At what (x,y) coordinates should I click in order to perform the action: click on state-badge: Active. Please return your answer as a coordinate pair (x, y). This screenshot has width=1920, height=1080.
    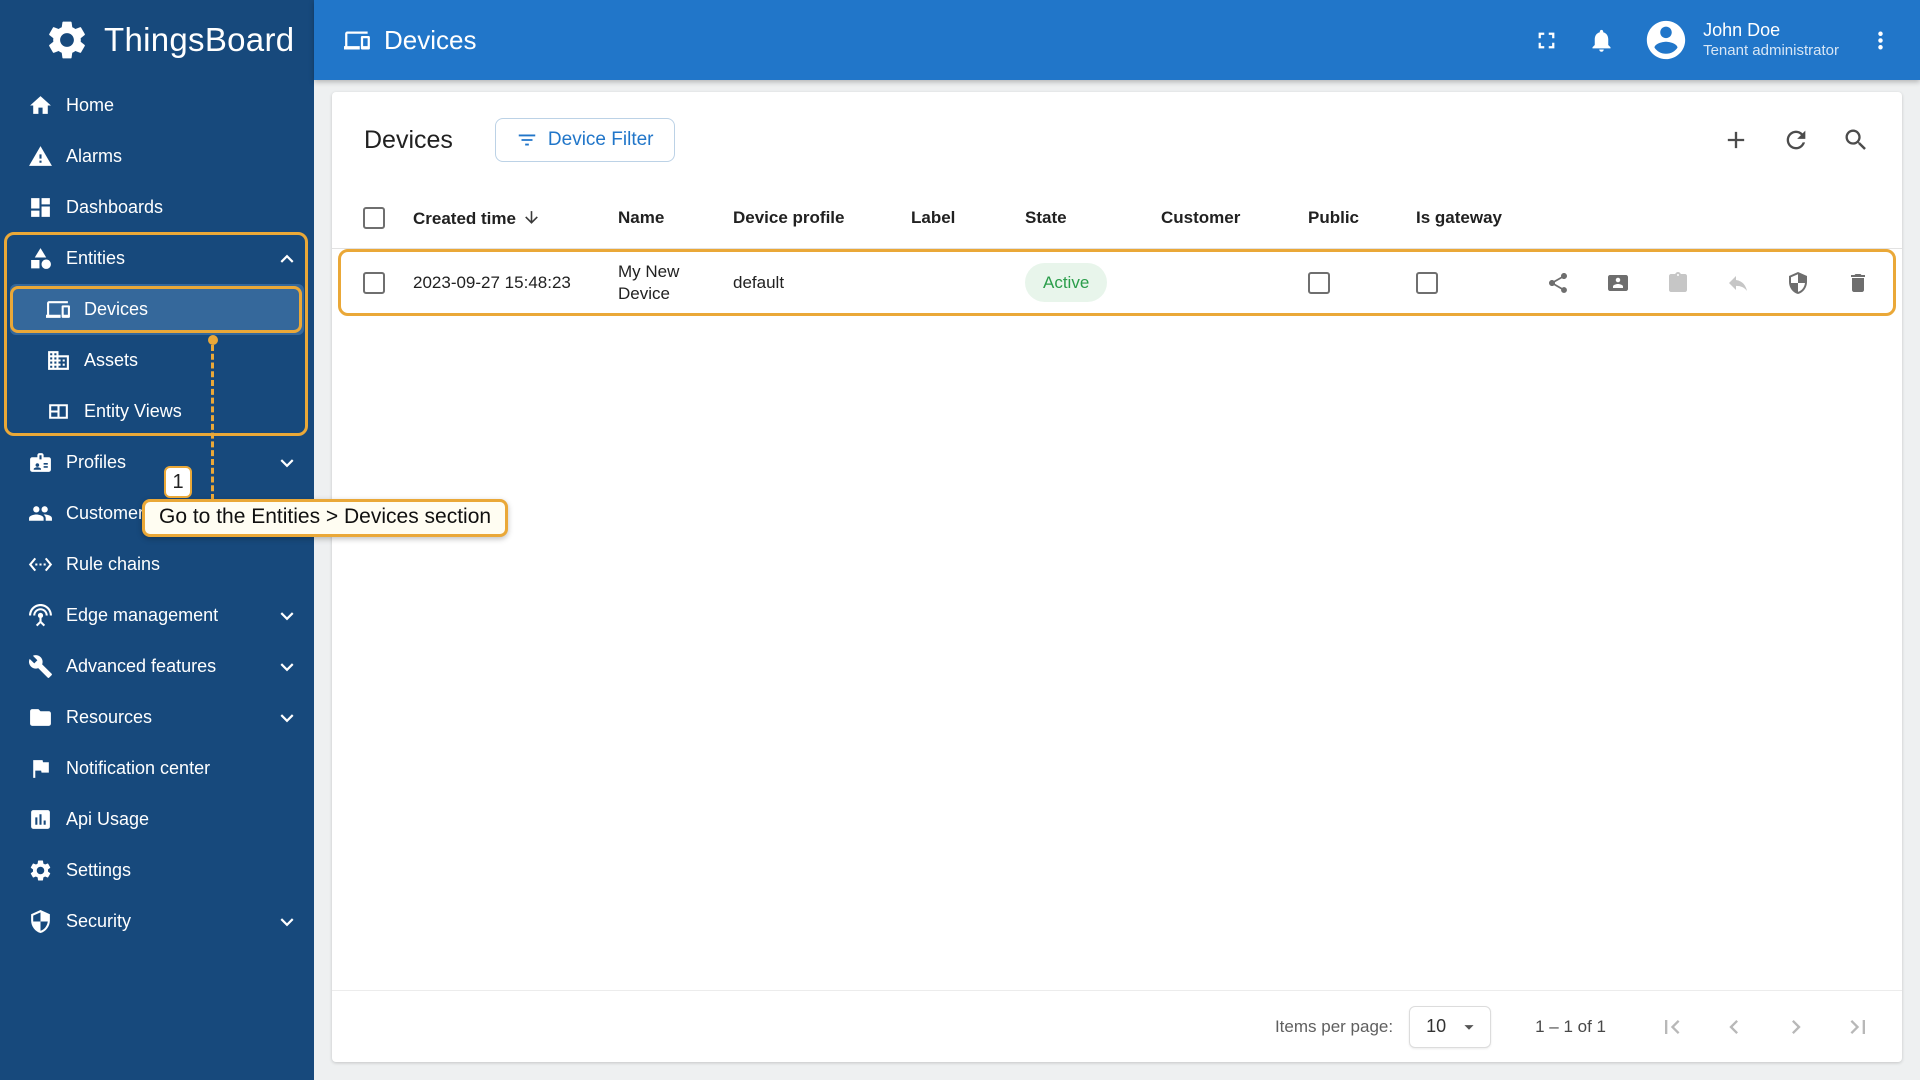
    Looking at the image, I should click on (1066, 282).